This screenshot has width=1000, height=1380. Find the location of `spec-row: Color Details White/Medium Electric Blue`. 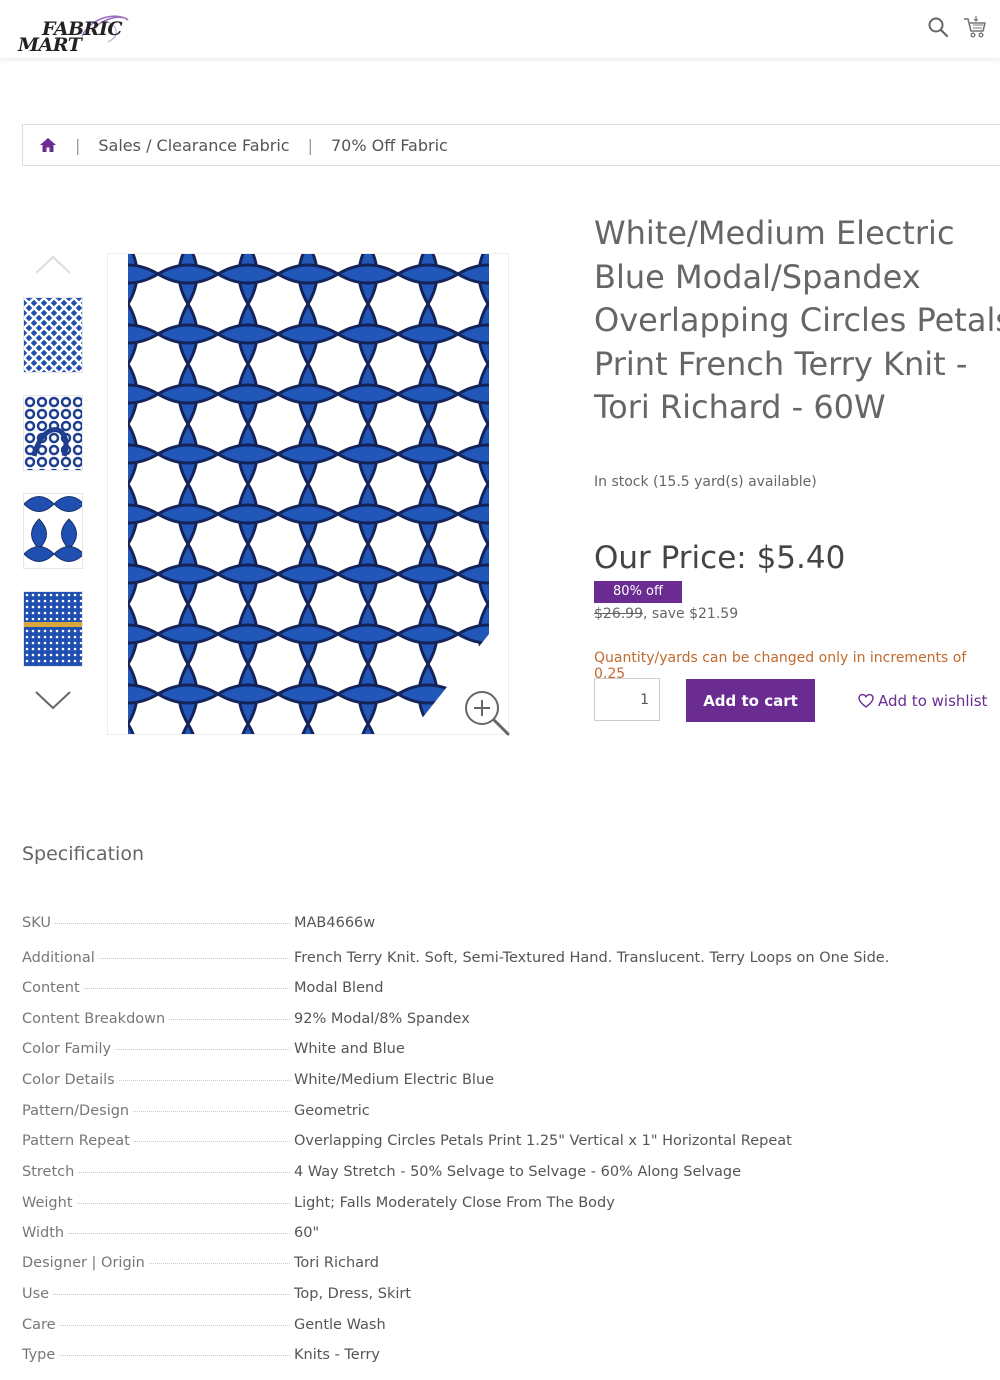

spec-row: Color Details White/Medium Electric Blue is located at coordinates (507, 1085).